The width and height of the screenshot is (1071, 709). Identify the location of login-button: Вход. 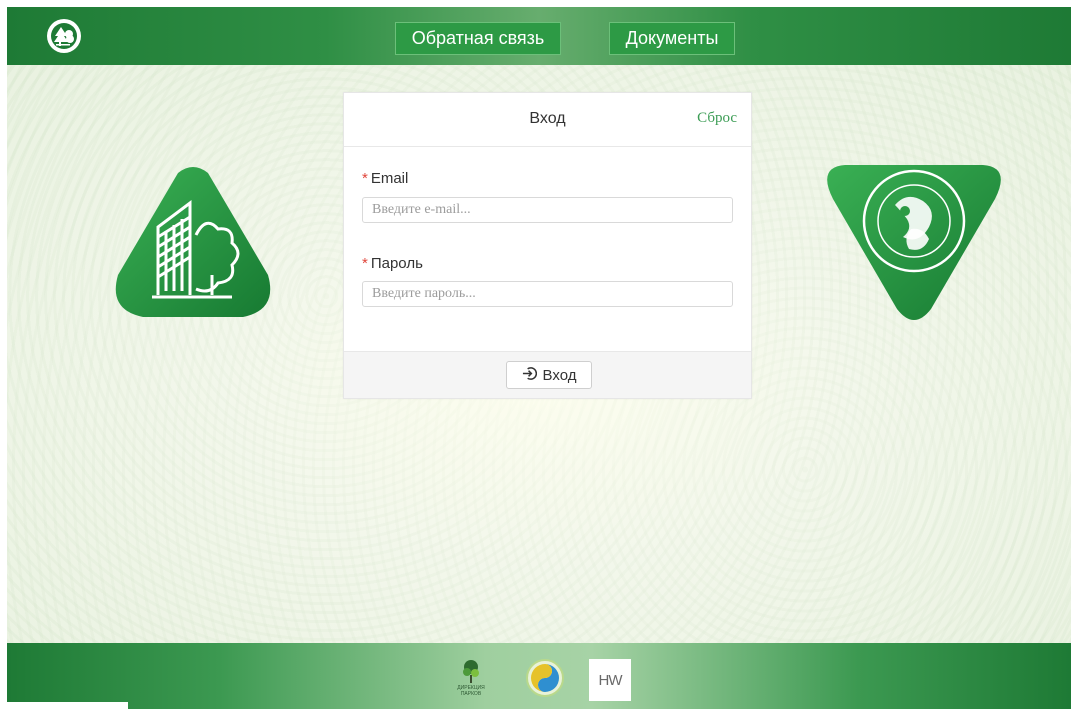
(549, 375).